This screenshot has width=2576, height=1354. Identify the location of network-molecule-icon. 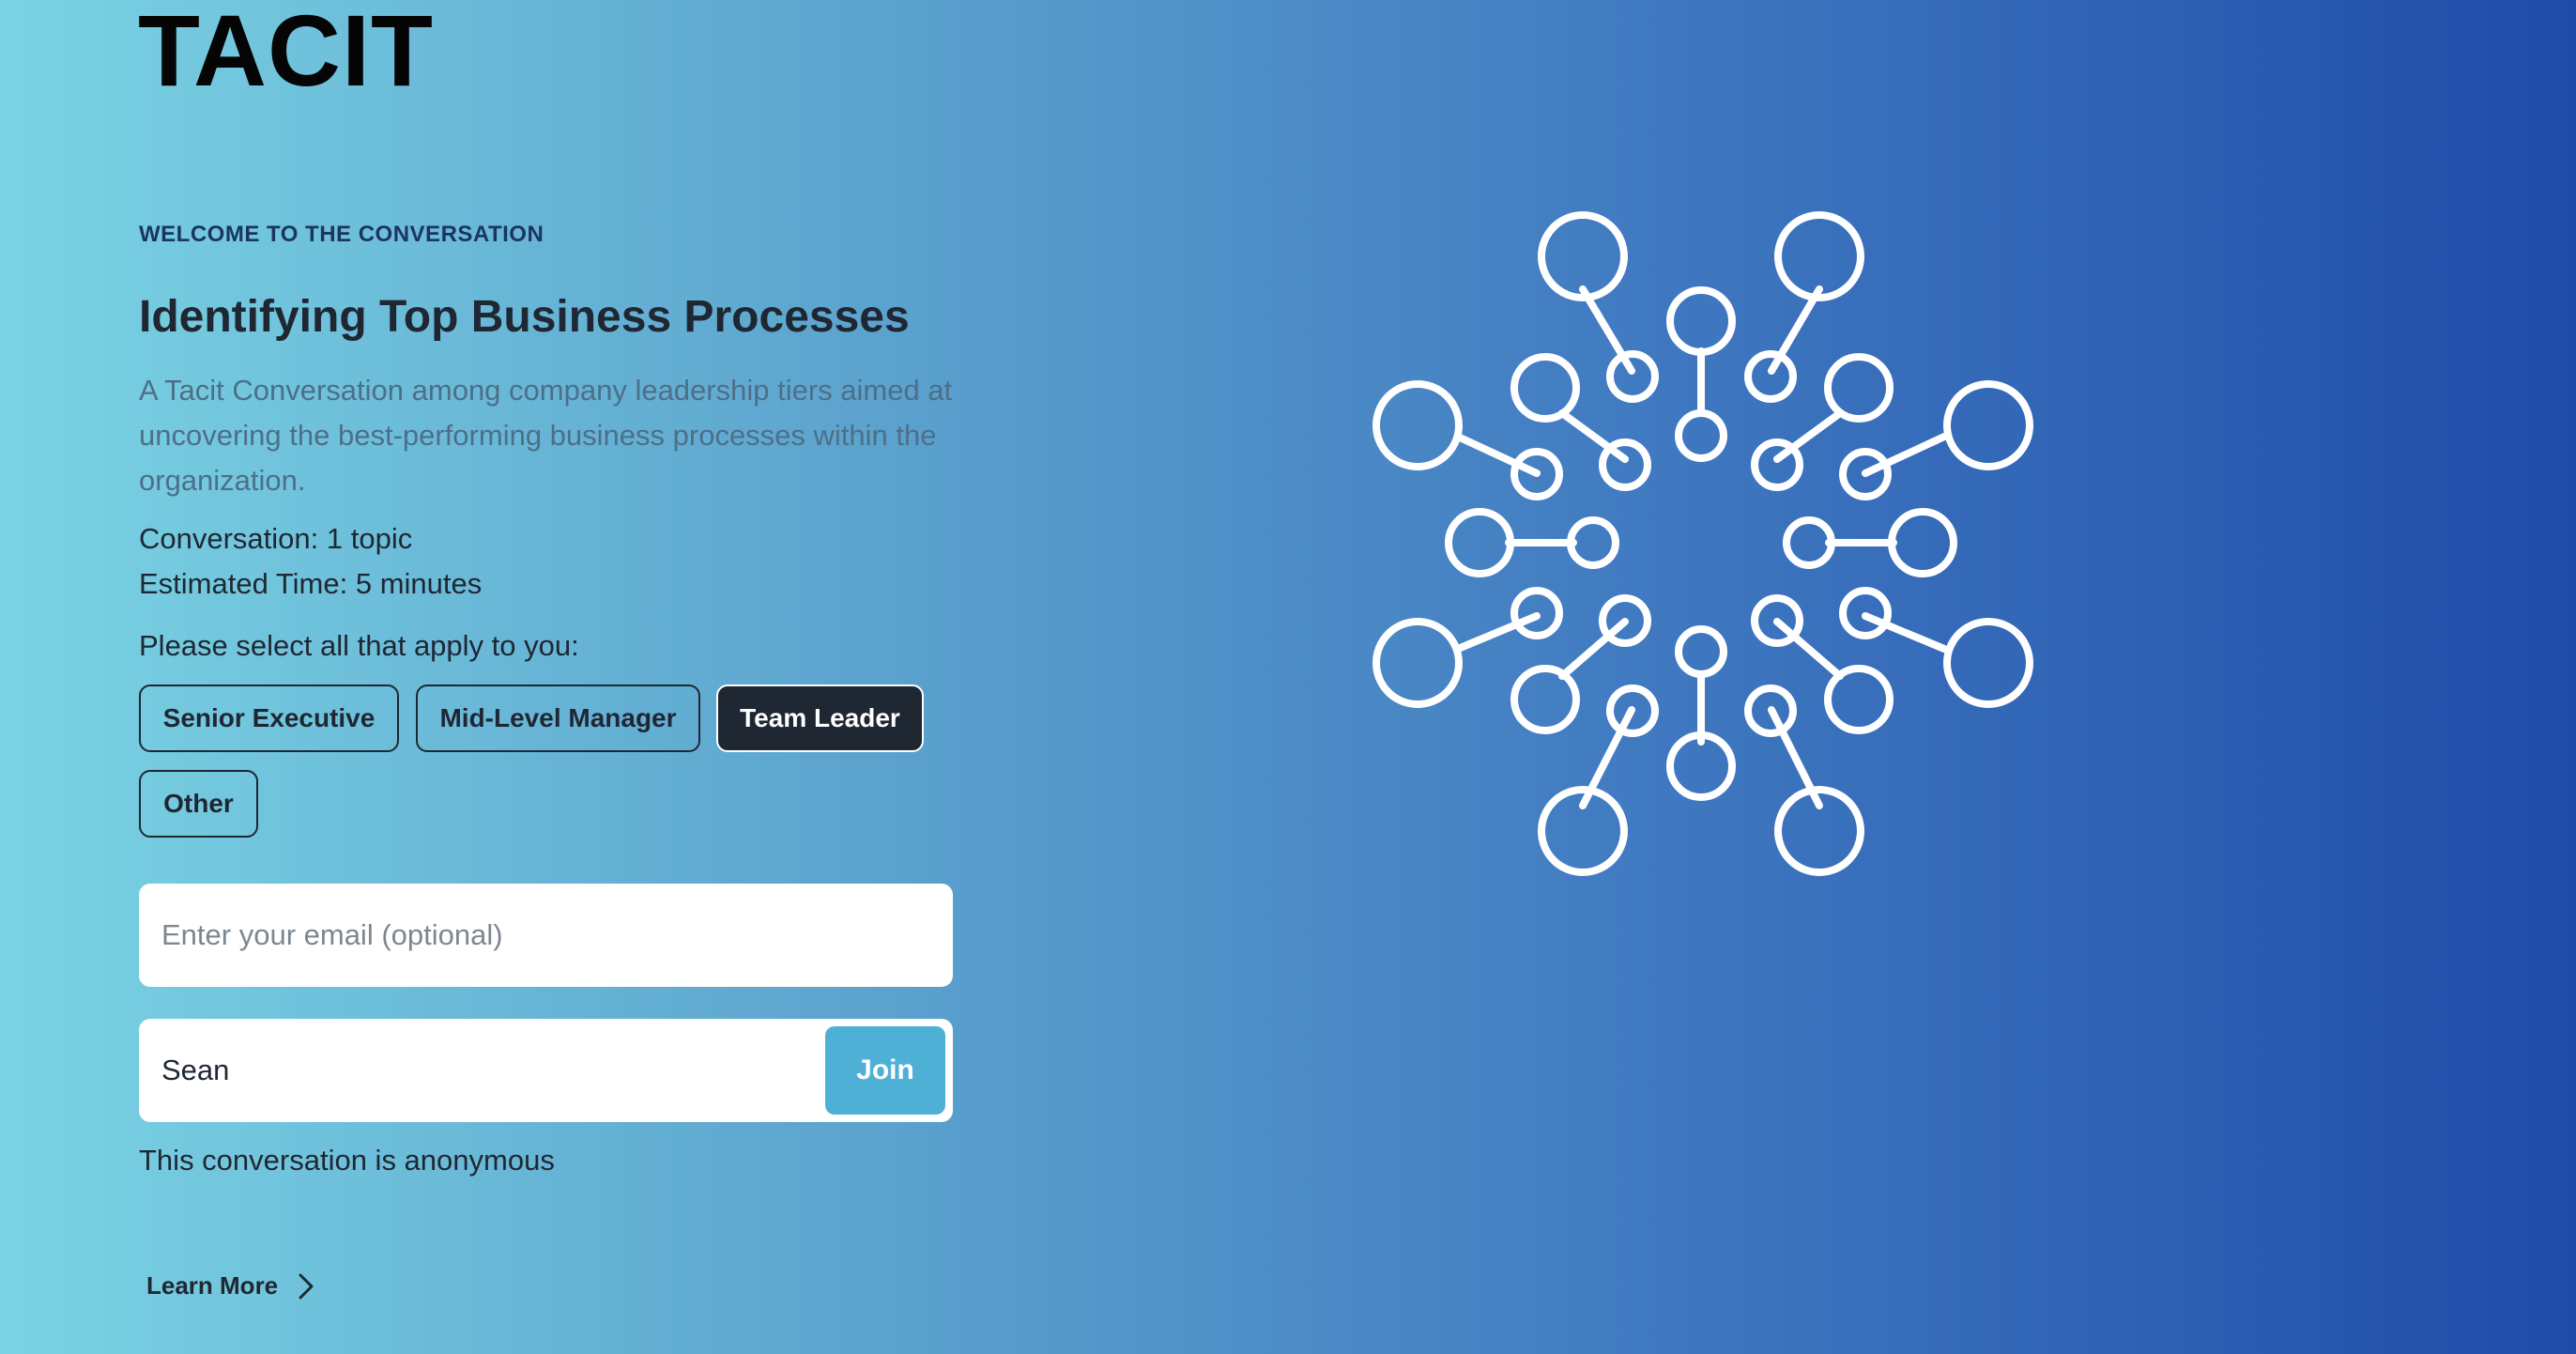
(1709, 557).